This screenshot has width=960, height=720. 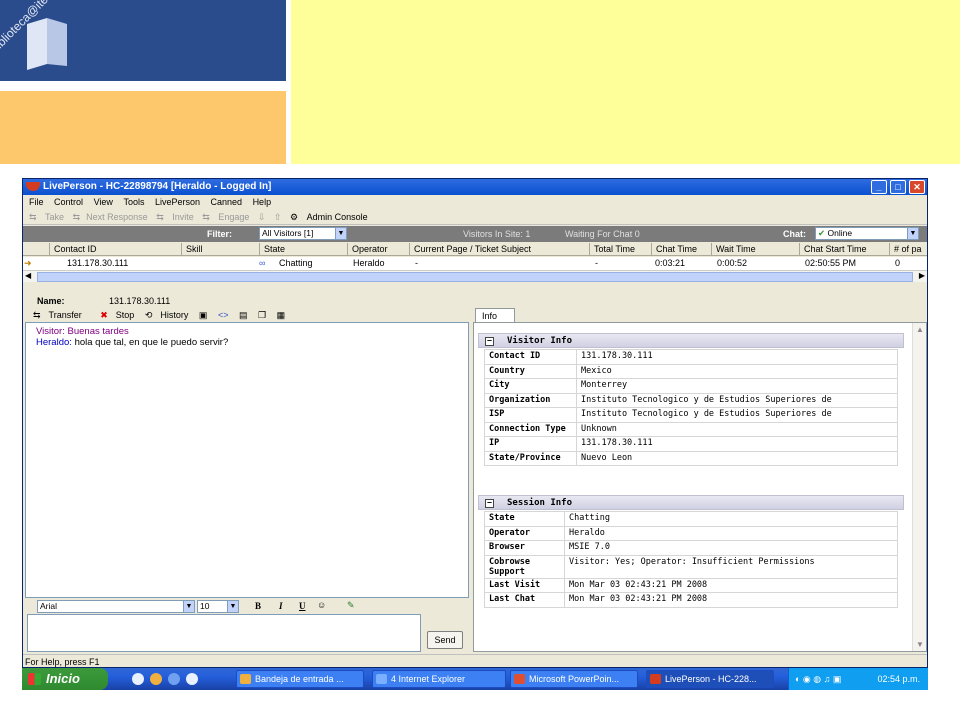 What do you see at coordinates (223, 315) in the screenshot?
I see `code-icon: <>` at bounding box center [223, 315].